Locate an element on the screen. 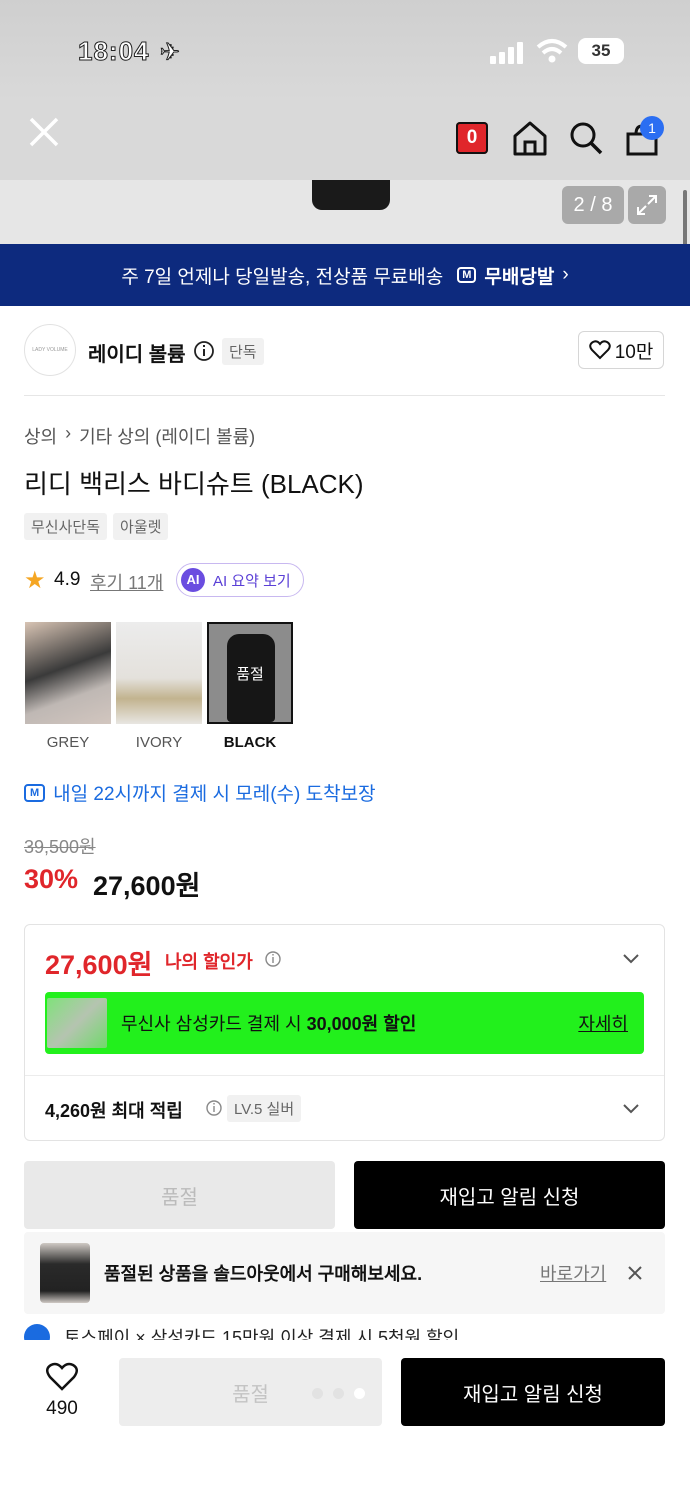 The height and width of the screenshot is (1500, 690). toss-icon is located at coordinates (37, 1332).